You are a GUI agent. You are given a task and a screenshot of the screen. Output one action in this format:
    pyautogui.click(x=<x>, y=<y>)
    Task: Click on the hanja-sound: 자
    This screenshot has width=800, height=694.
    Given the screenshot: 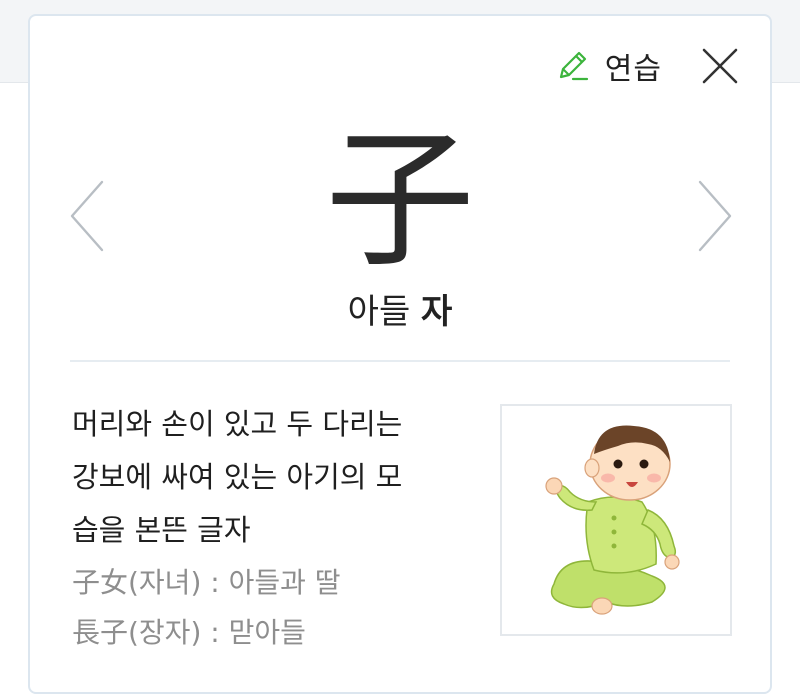 What is the action you would take?
    pyautogui.click(x=437, y=312)
    